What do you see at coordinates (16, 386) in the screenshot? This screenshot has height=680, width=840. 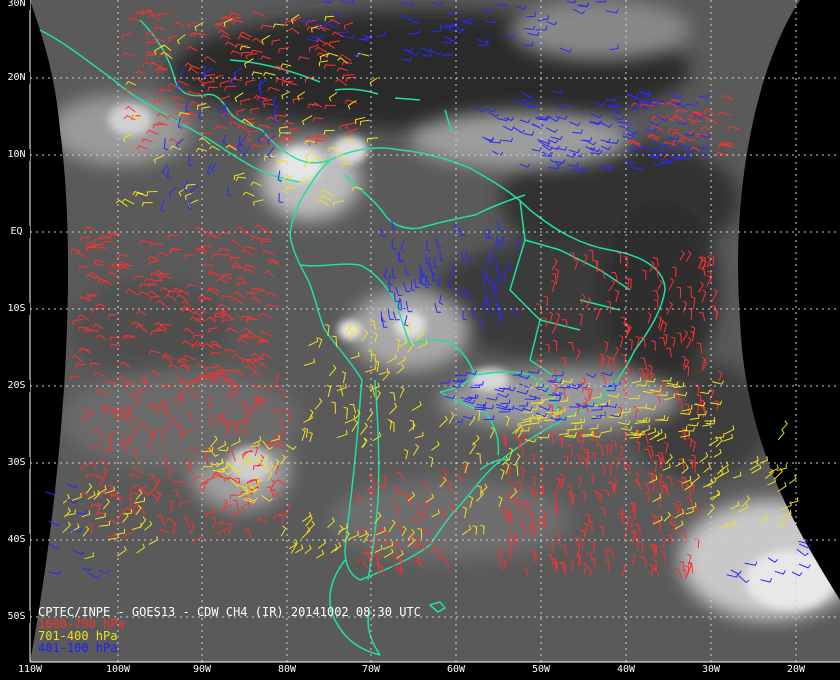 I see `lat-label-20s: 20S` at bounding box center [16, 386].